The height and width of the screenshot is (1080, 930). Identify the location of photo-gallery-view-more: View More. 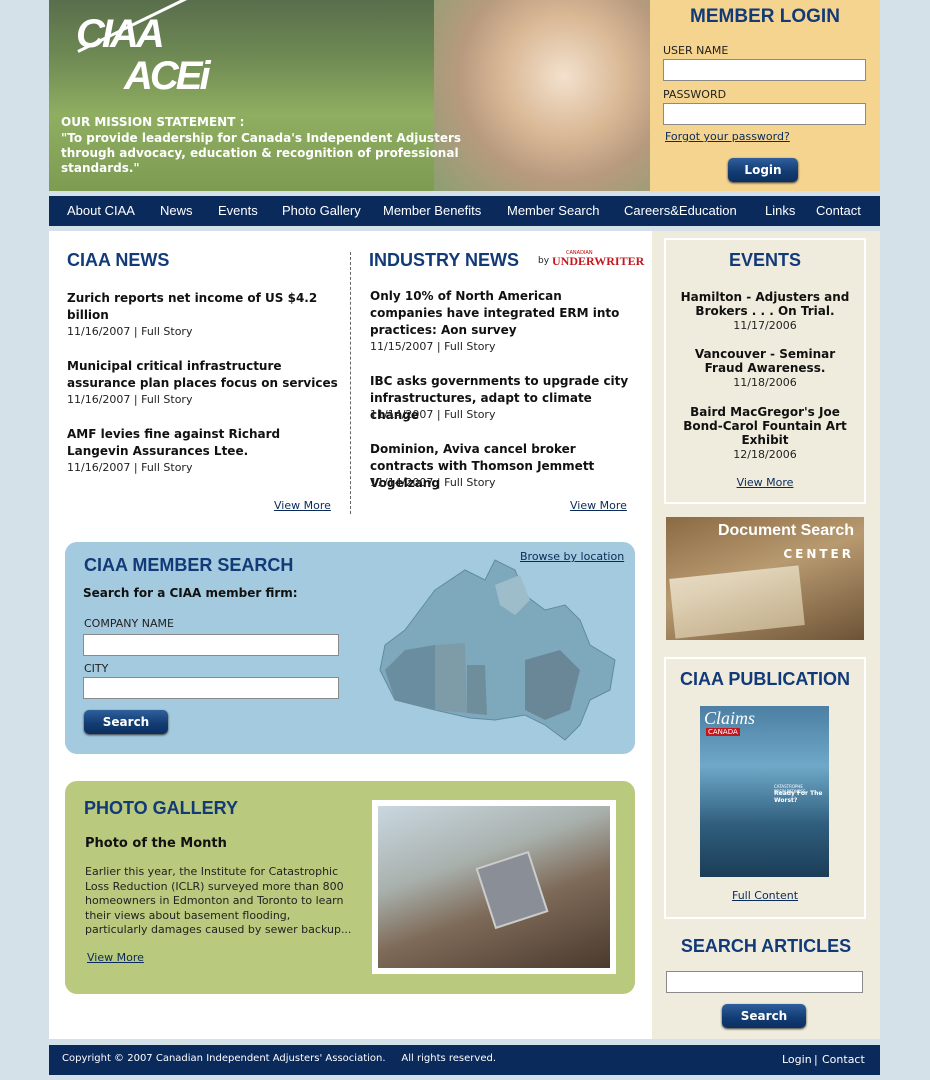
(115, 957).